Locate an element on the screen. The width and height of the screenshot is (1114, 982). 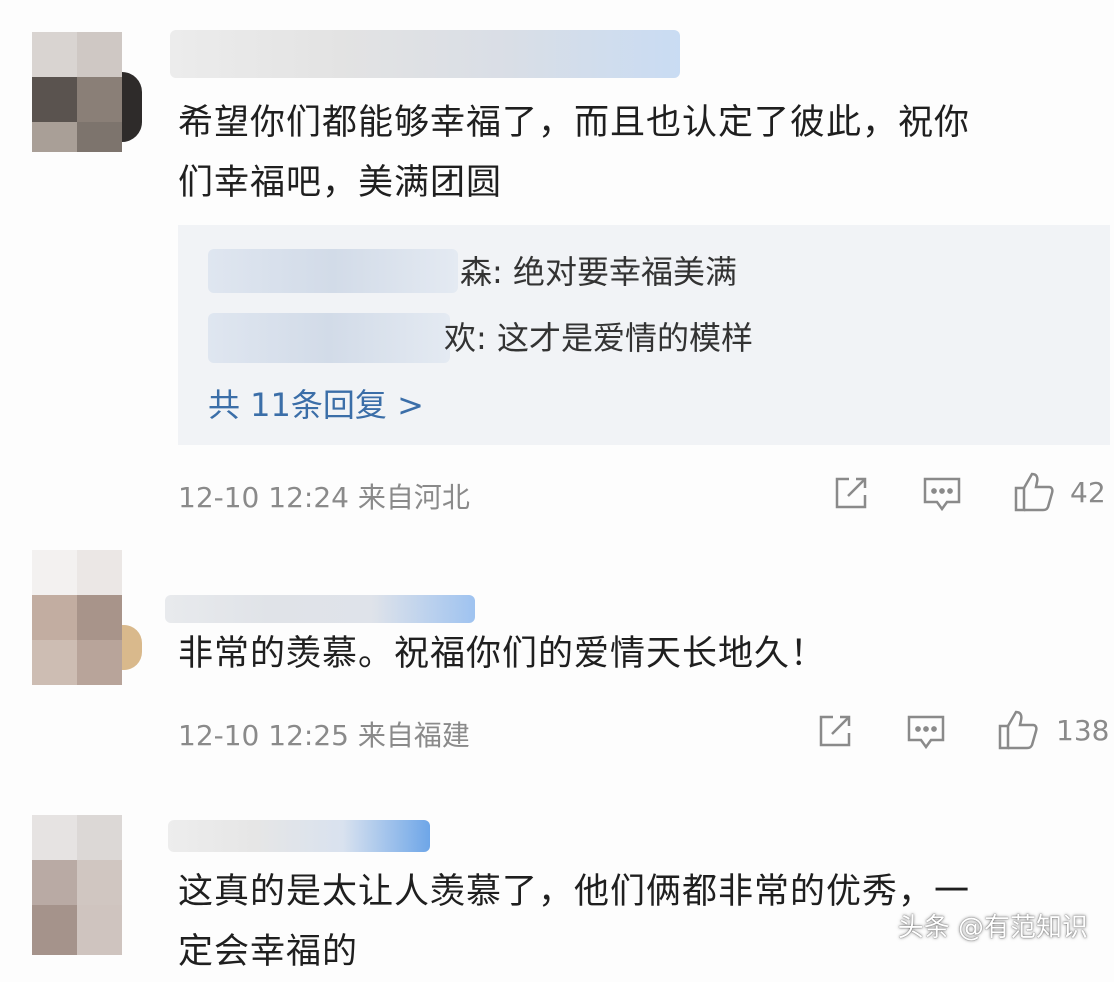
reply-text: : 这才是爱情的模样 is located at coordinates (614, 338).